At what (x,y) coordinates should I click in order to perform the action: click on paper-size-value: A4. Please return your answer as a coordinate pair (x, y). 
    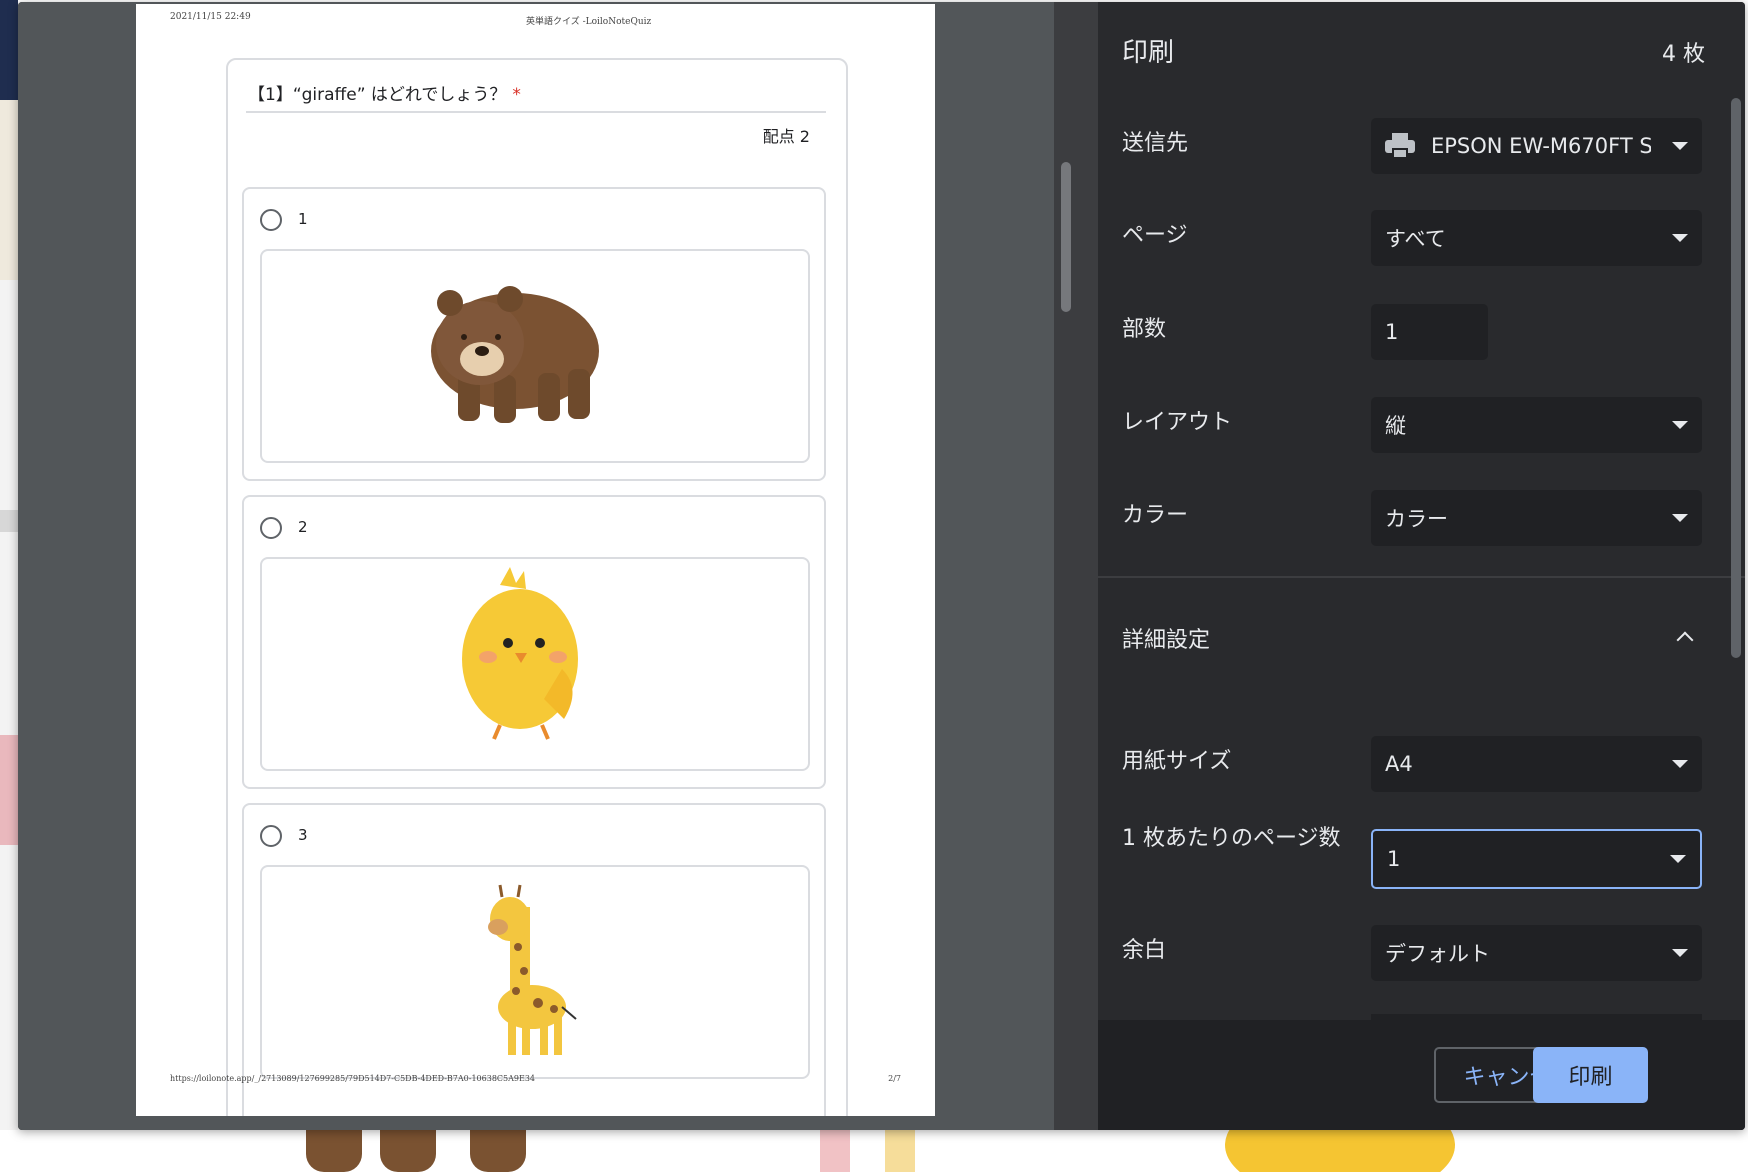
    Looking at the image, I should click on (1399, 764).